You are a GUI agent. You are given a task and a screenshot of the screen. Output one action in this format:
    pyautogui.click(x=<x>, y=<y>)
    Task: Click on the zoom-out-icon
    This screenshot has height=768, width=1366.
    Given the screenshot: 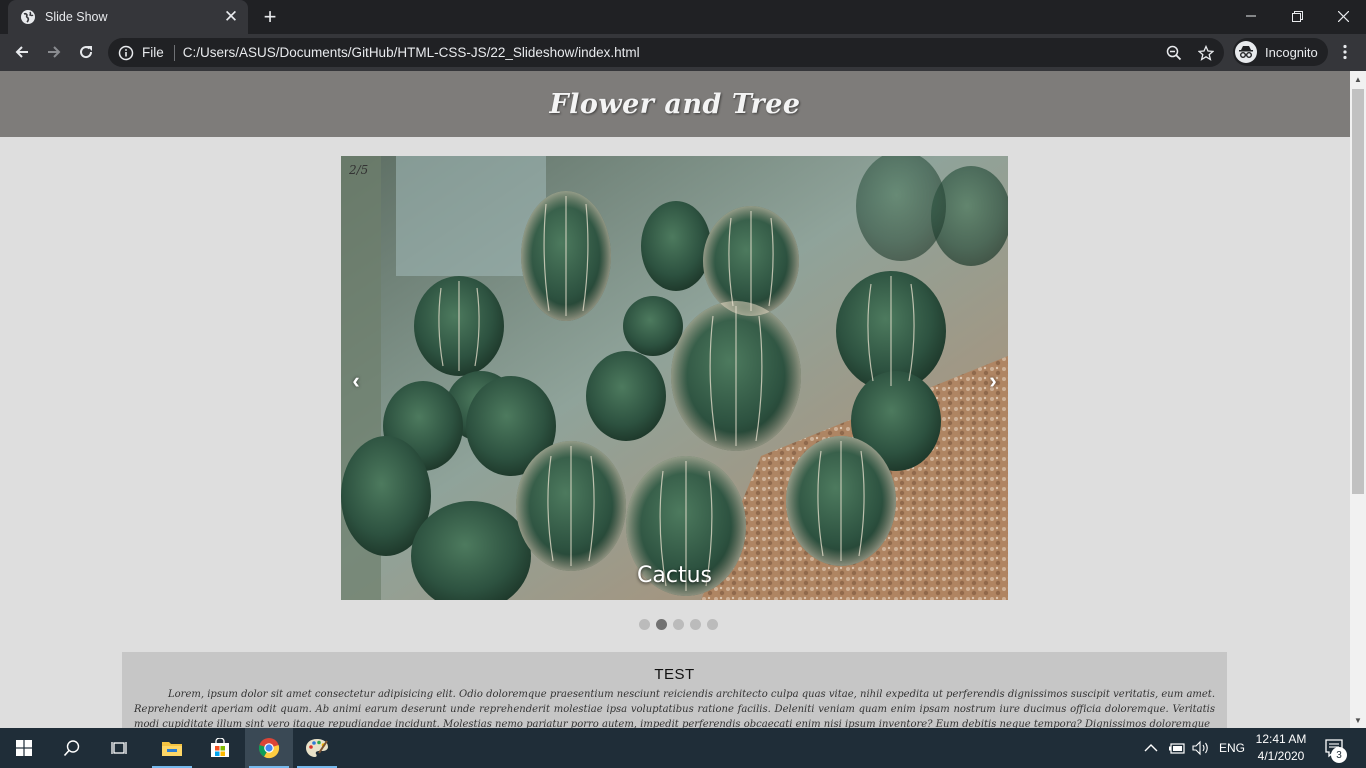 What is the action you would take?
    pyautogui.click(x=1174, y=52)
    